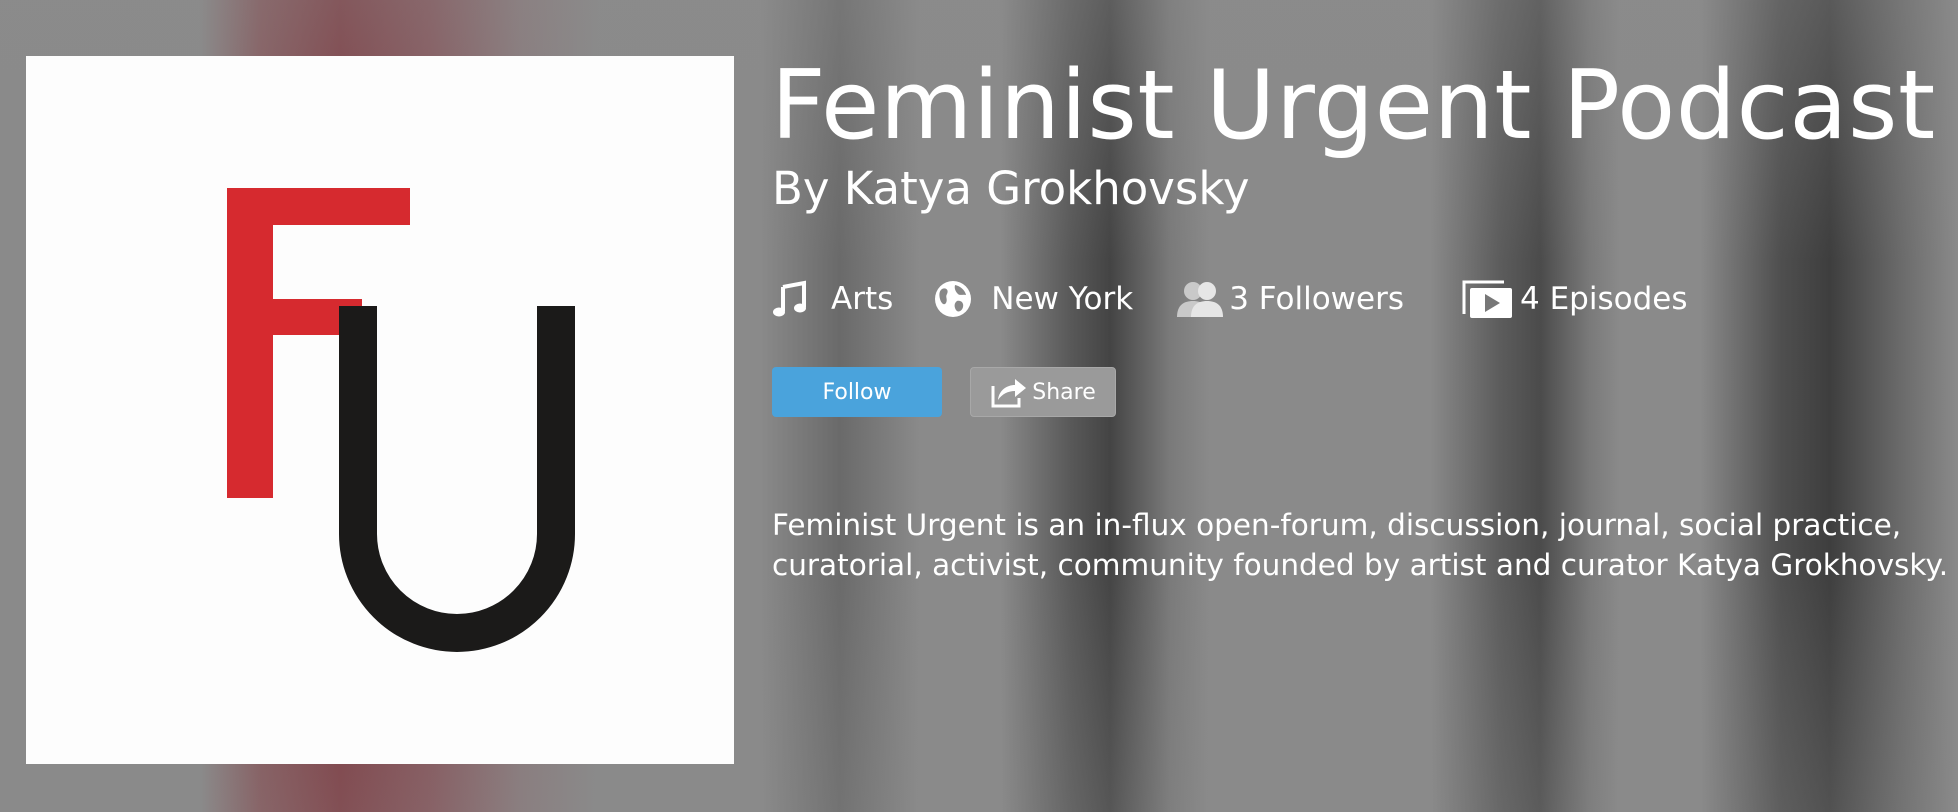 The height and width of the screenshot is (812, 1958). Describe the element at coordinates (790, 299) in the screenshot. I see `music-note-icon` at that location.